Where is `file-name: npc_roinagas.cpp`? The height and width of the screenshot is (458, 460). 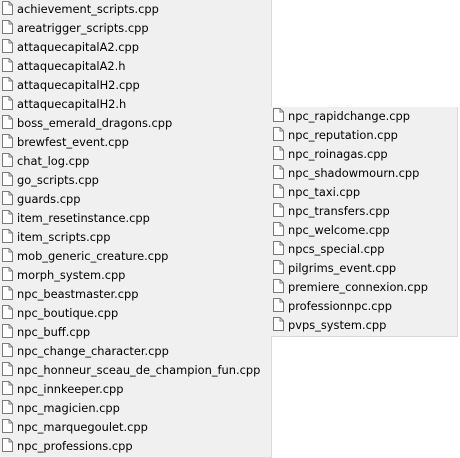
file-name: npc_roinagas.cpp is located at coordinates (338, 154).